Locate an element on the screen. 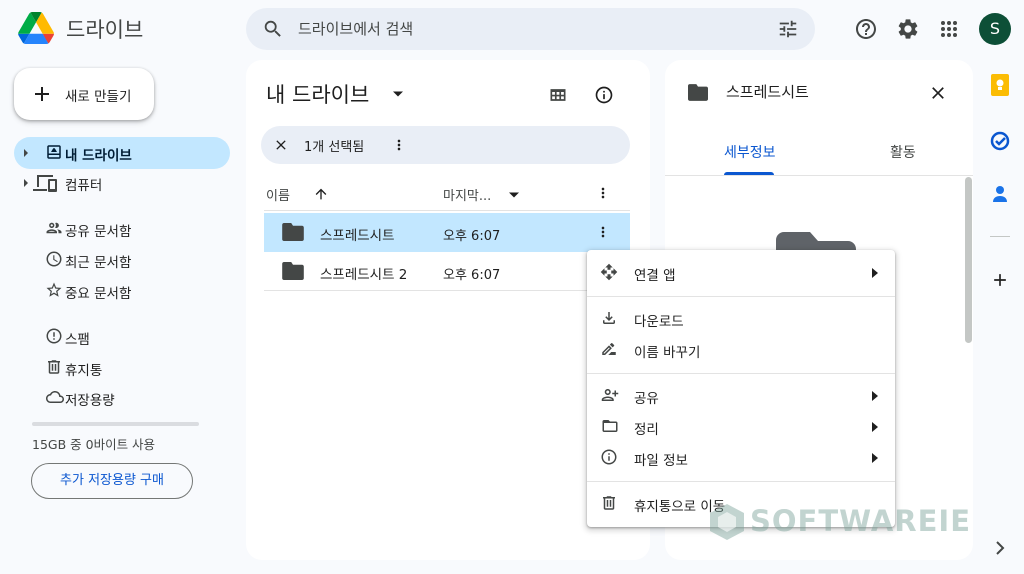 Image resolution: width=1024 pixels, height=574 pixels. spam-icon is located at coordinates (54, 336).